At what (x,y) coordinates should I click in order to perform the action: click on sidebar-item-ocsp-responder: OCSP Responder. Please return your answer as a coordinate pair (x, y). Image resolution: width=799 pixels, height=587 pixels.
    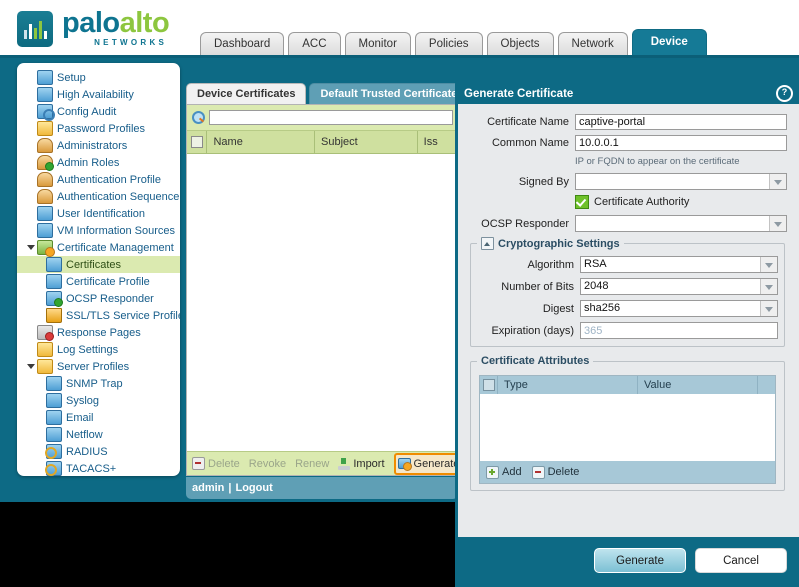
    Looking at the image, I should click on (98, 298).